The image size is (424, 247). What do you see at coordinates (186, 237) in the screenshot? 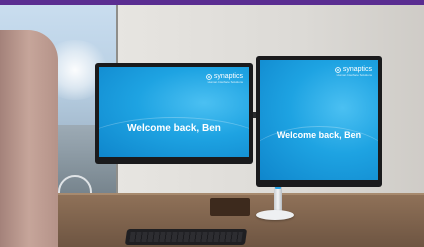
I see `keyboard` at bounding box center [186, 237].